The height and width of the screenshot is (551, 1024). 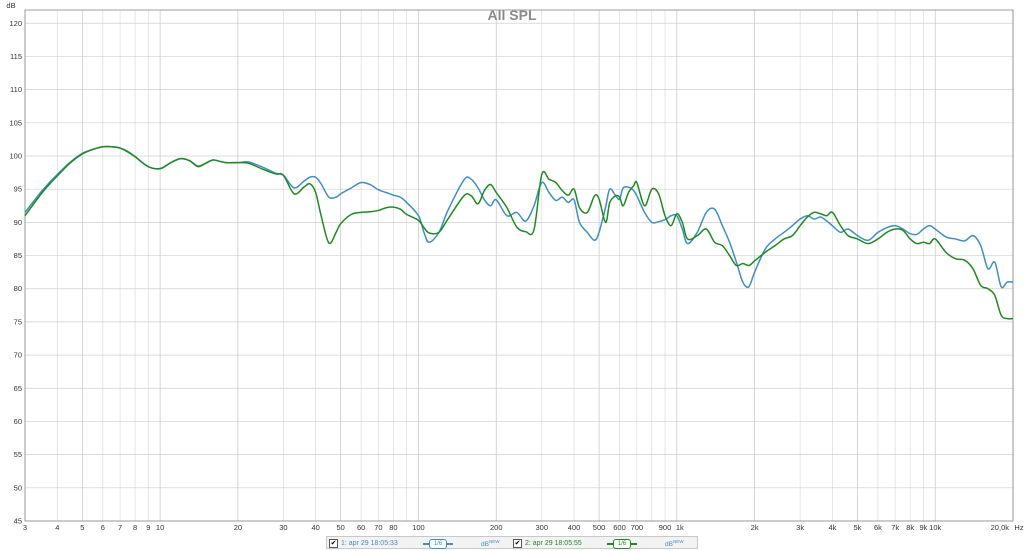 What do you see at coordinates (680, 527) in the screenshot?
I see `x-tick-23: 1k` at bounding box center [680, 527].